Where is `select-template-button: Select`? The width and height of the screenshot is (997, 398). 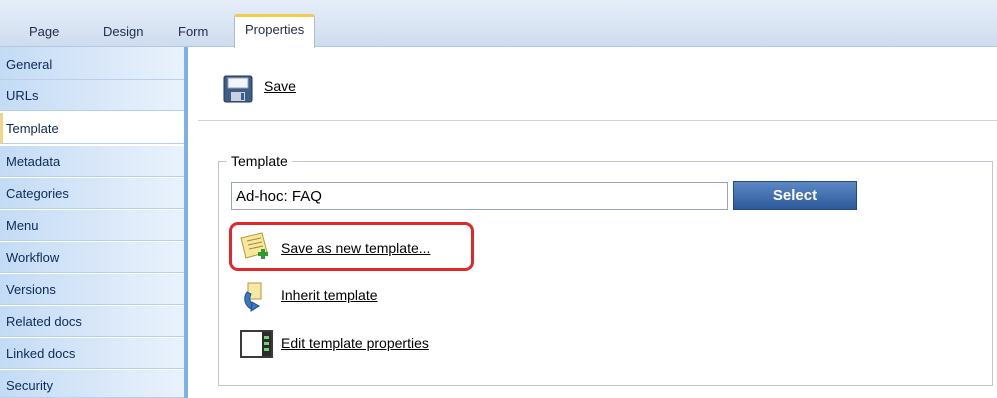 select-template-button: Select is located at coordinates (795, 195).